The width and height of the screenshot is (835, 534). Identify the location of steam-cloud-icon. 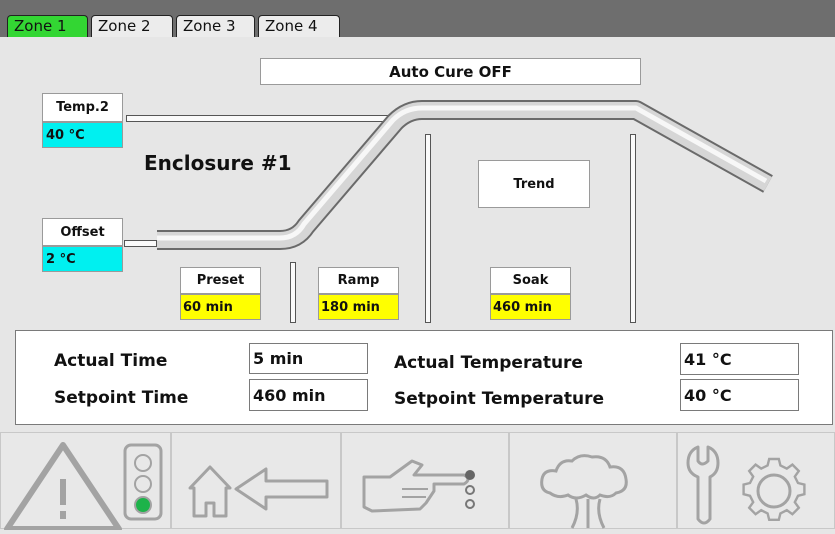
(584, 491).